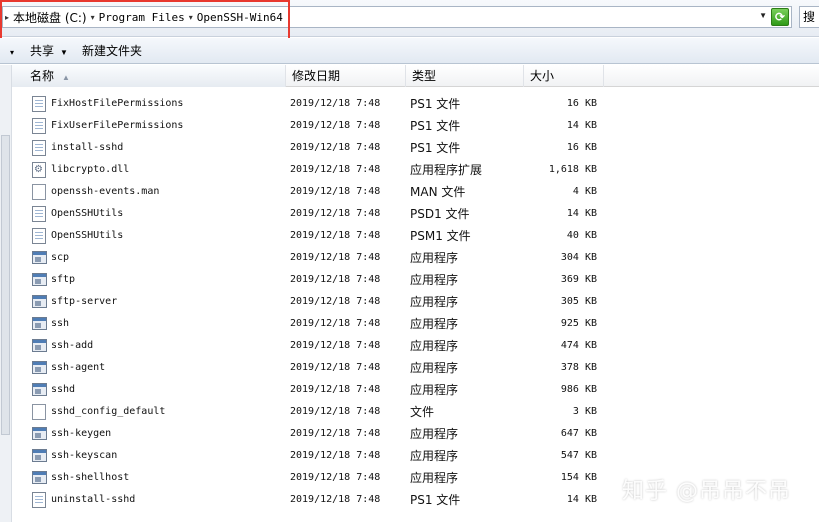 This screenshot has height=522, width=819. What do you see at coordinates (409, 456) in the screenshot?
I see `file-row: ssh-keyscan 2019/12/18 7:48 应用程序 547 KB` at bounding box center [409, 456].